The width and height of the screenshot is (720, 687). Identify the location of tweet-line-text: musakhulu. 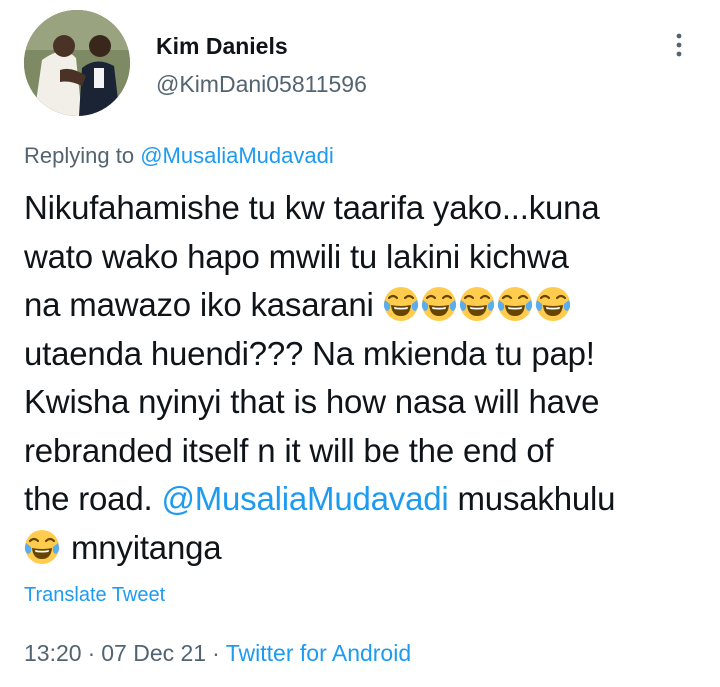
(532, 498).